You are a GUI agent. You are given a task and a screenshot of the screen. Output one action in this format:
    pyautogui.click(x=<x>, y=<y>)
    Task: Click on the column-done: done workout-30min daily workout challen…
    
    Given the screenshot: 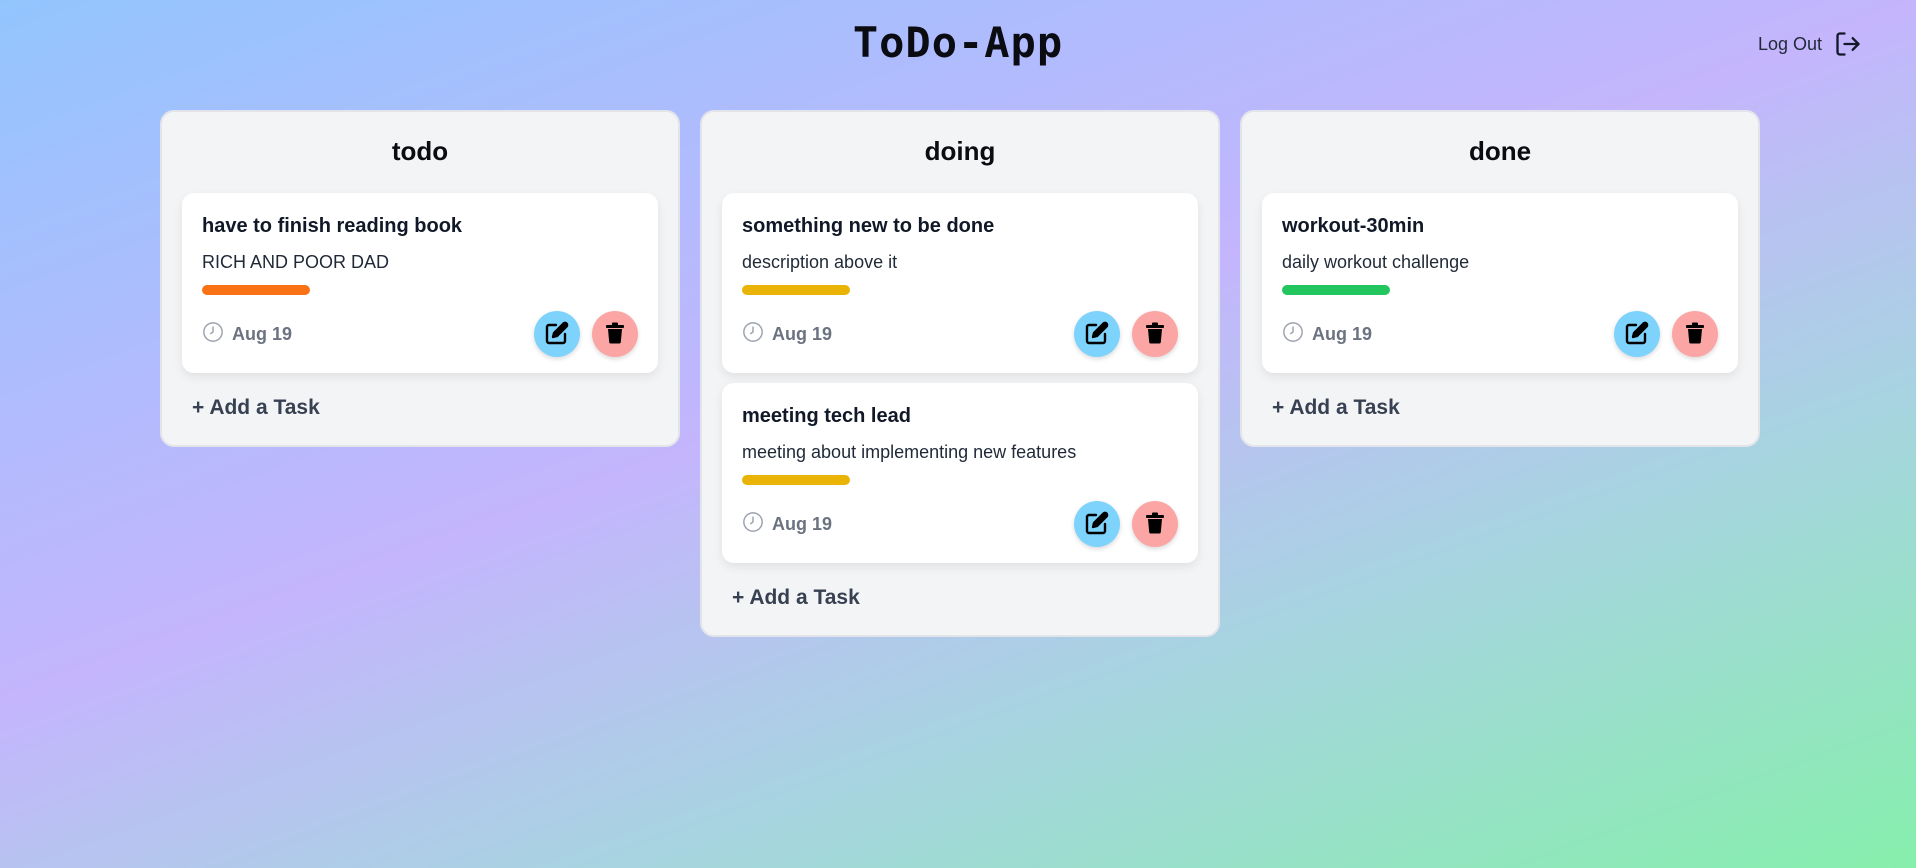 What is the action you would take?
    pyautogui.click(x=1500, y=278)
    